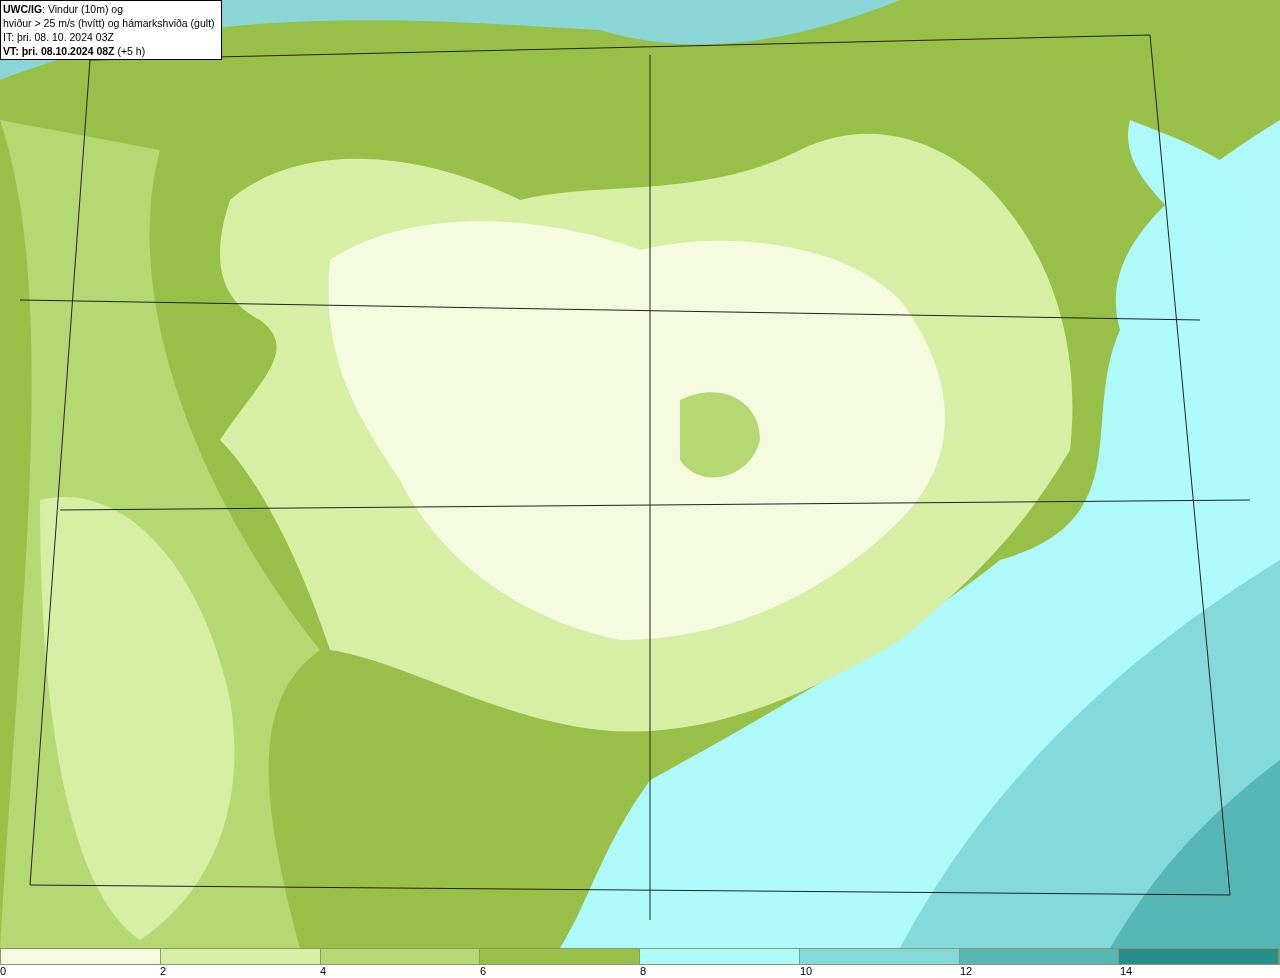  What do you see at coordinates (1126, 971) in the screenshot?
I see `scale-label: 14` at bounding box center [1126, 971].